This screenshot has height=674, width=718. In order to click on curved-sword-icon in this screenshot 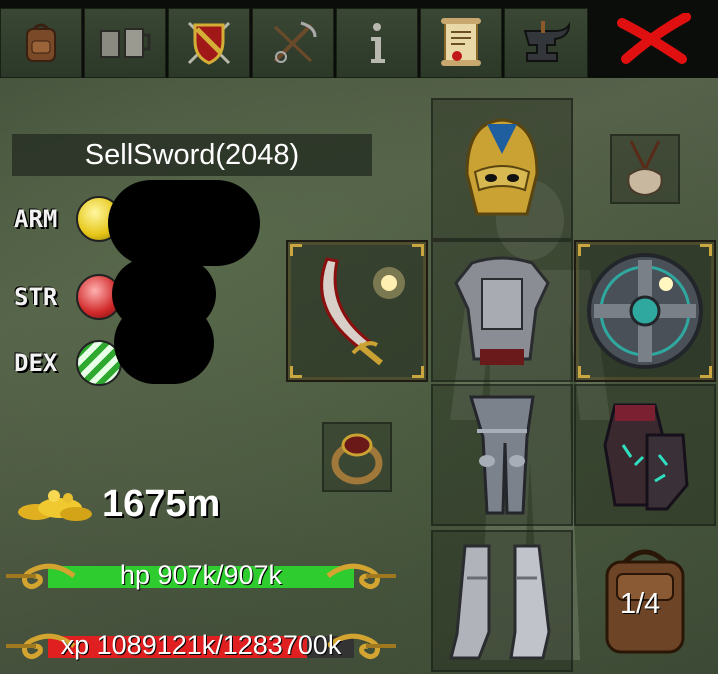, I will do `click(362, 311)`.